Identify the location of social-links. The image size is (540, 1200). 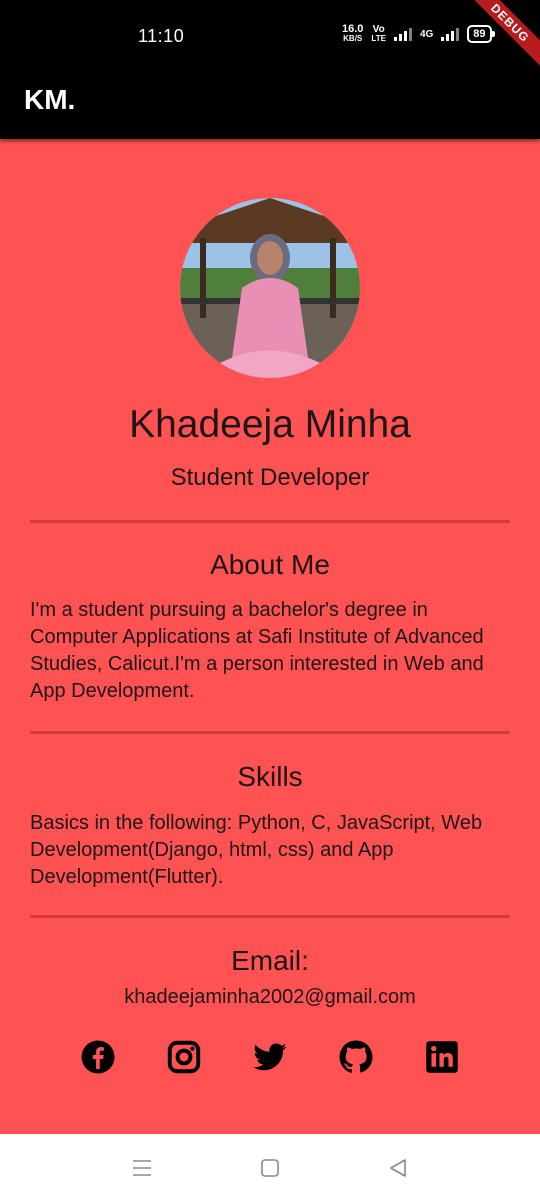
(270, 1059).